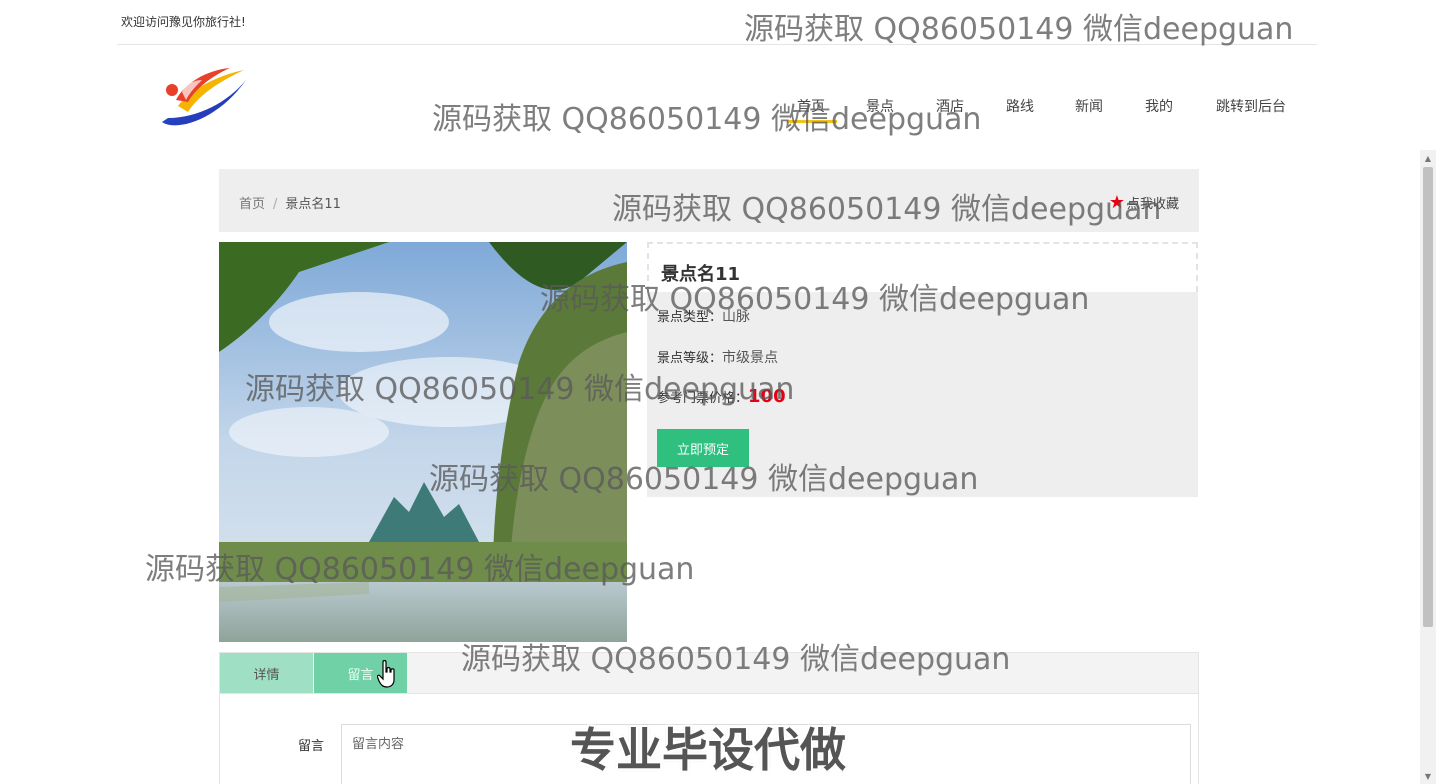  I want to click on nav-item-news: 新闻, so click(1089, 106).